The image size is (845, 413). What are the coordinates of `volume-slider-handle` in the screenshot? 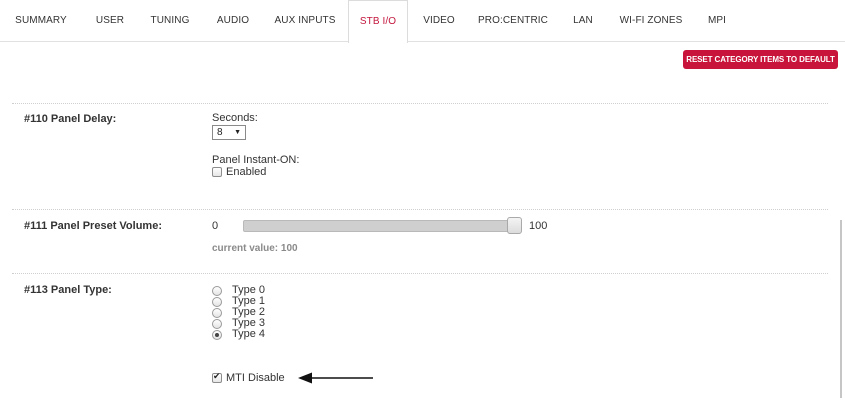 It's located at (514, 225).